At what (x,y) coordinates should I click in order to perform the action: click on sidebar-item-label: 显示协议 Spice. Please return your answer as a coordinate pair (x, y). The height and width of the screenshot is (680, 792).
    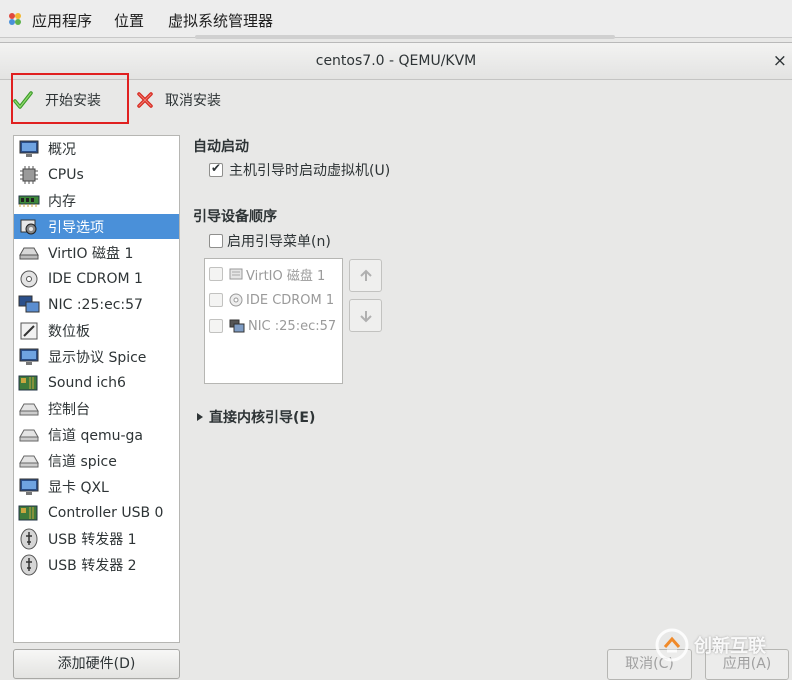
    Looking at the image, I should click on (97, 357).